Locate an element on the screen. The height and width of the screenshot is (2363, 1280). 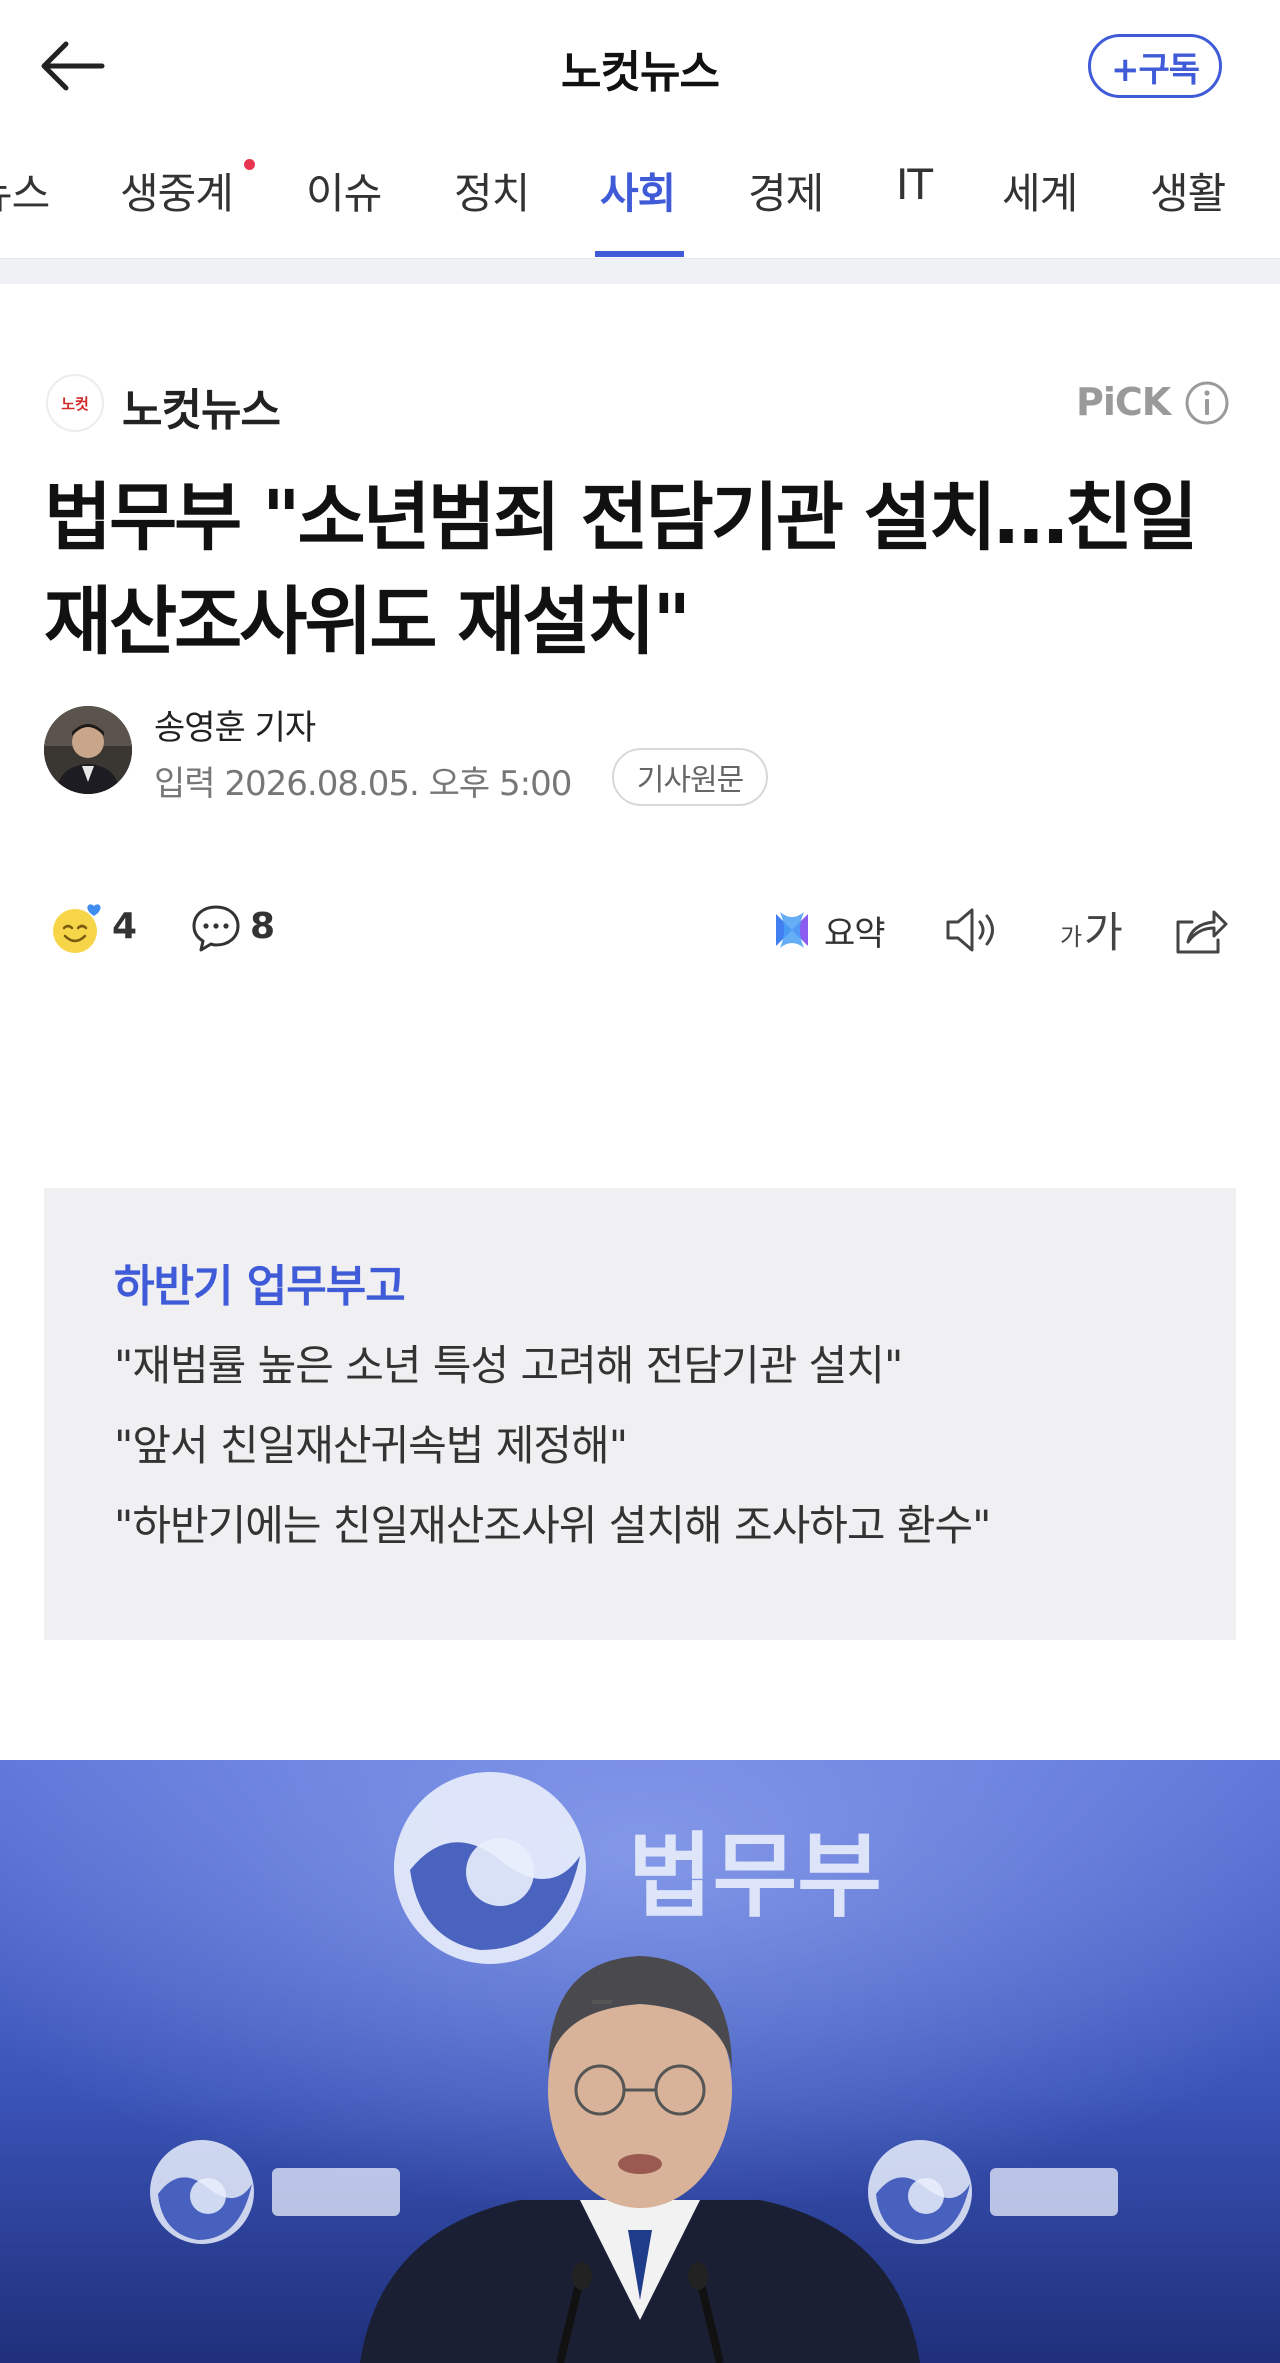
original-article-button: 기사원문 is located at coordinates (690, 777).